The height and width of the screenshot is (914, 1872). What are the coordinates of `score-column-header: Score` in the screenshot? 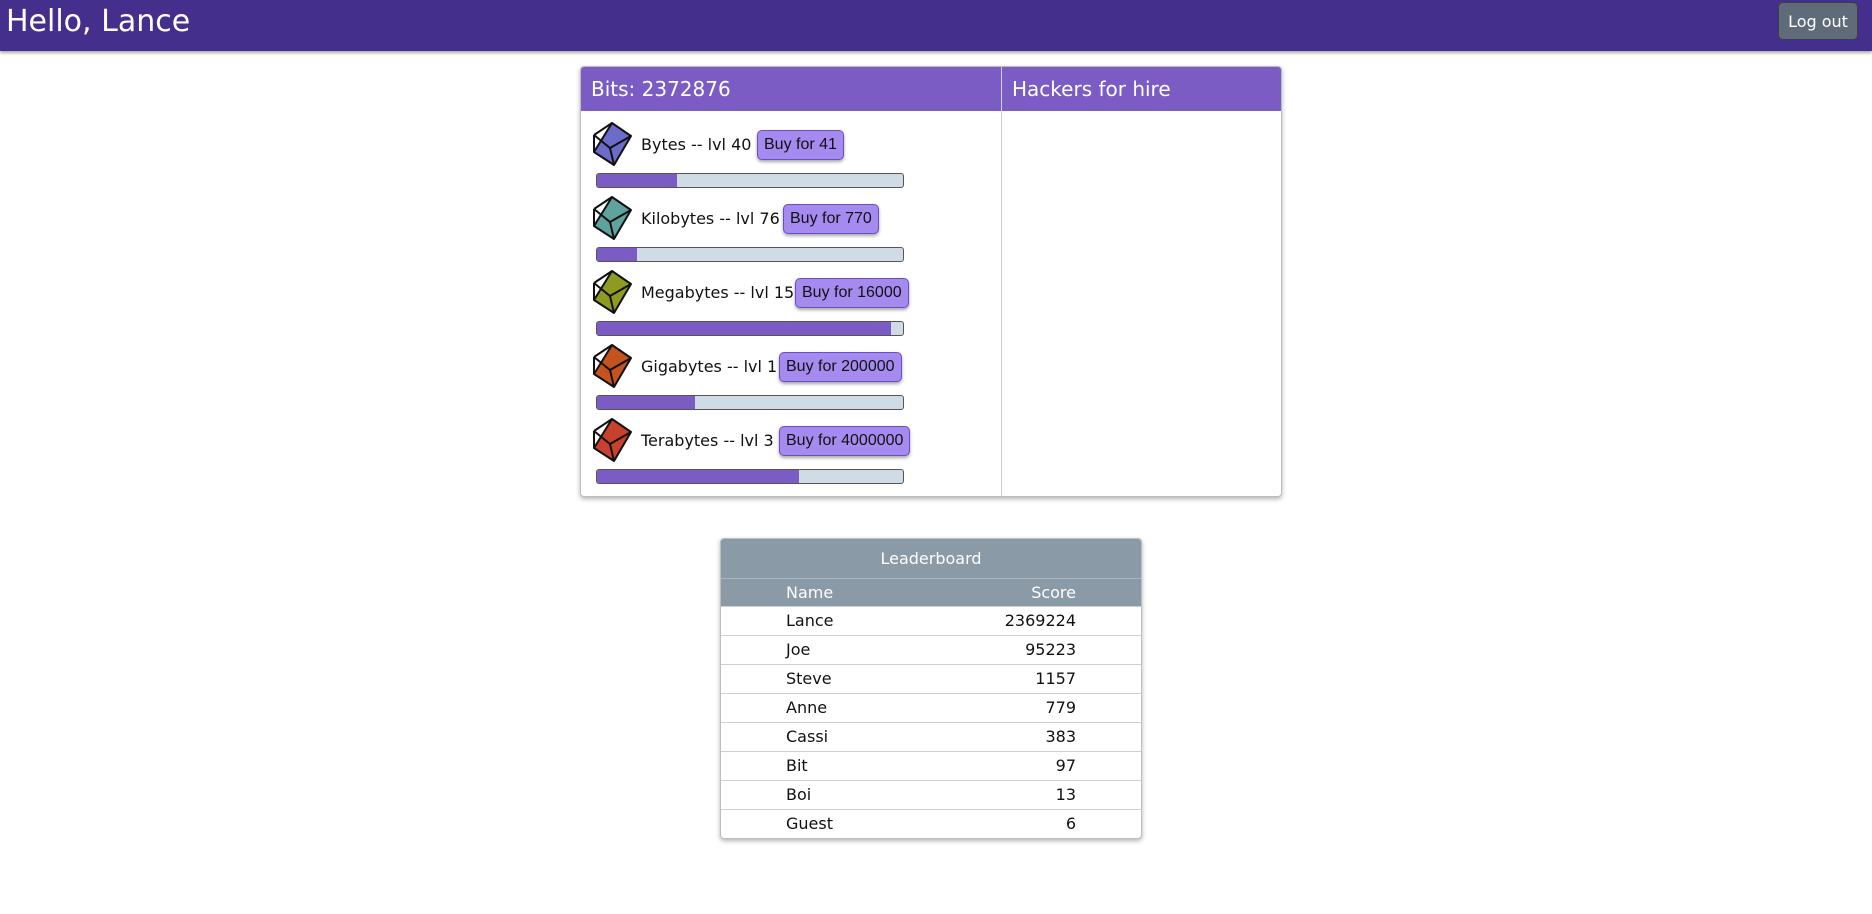 It's located at (1053, 592).